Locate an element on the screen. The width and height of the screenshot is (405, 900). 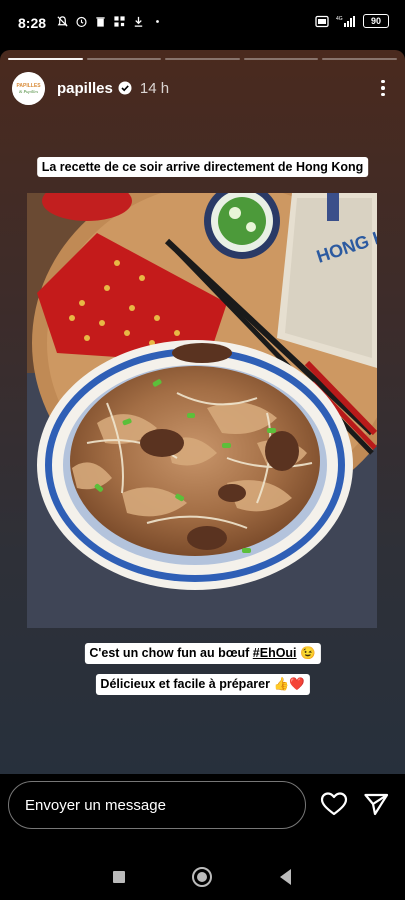
system-nav-bar is located at coordinates (202, 875).